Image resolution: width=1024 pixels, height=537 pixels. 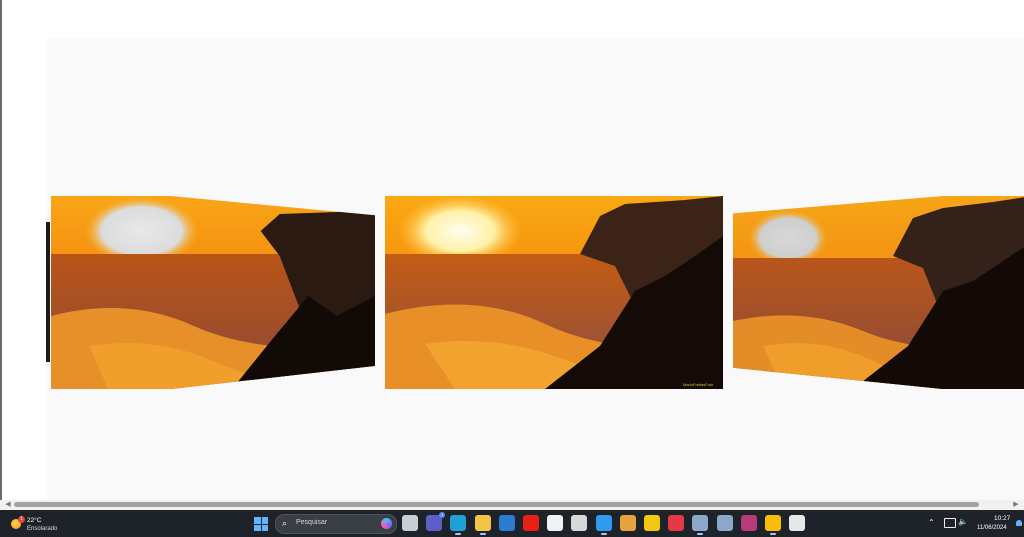 I want to click on mail-icon, so click(x=506, y=523).